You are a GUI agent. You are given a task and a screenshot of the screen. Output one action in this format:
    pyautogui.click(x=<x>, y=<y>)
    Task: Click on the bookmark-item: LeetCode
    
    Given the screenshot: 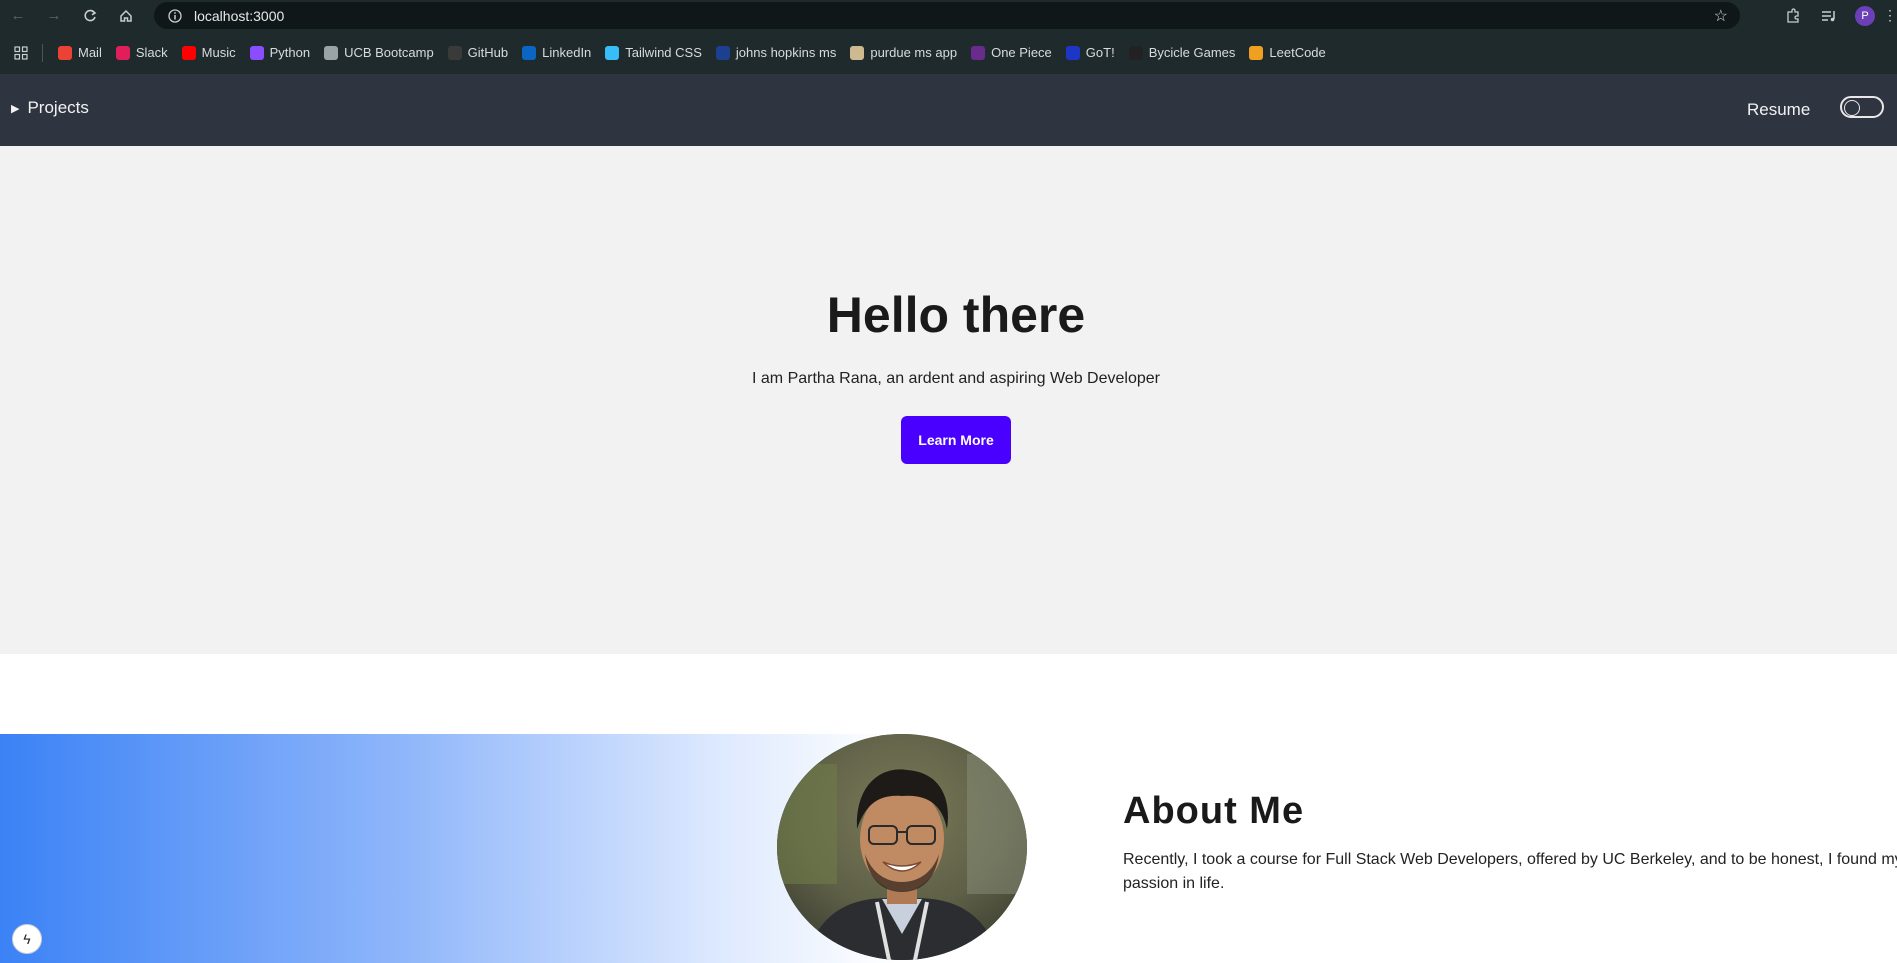 What is the action you would take?
    pyautogui.click(x=1287, y=53)
    